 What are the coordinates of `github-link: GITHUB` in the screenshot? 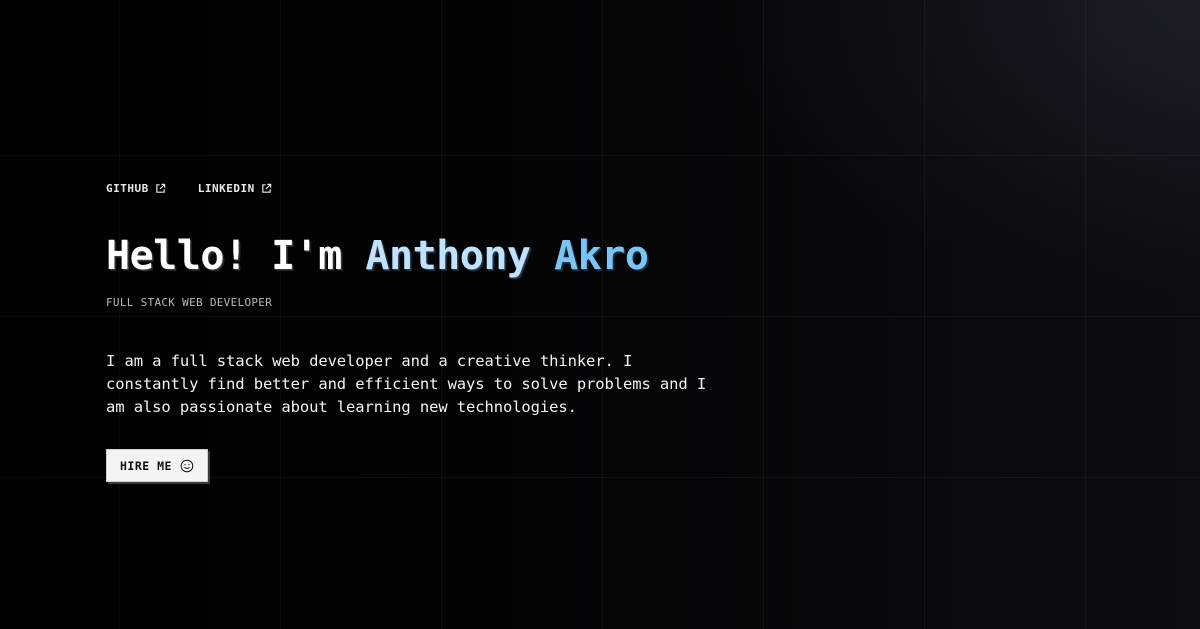 It's located at (136, 188).